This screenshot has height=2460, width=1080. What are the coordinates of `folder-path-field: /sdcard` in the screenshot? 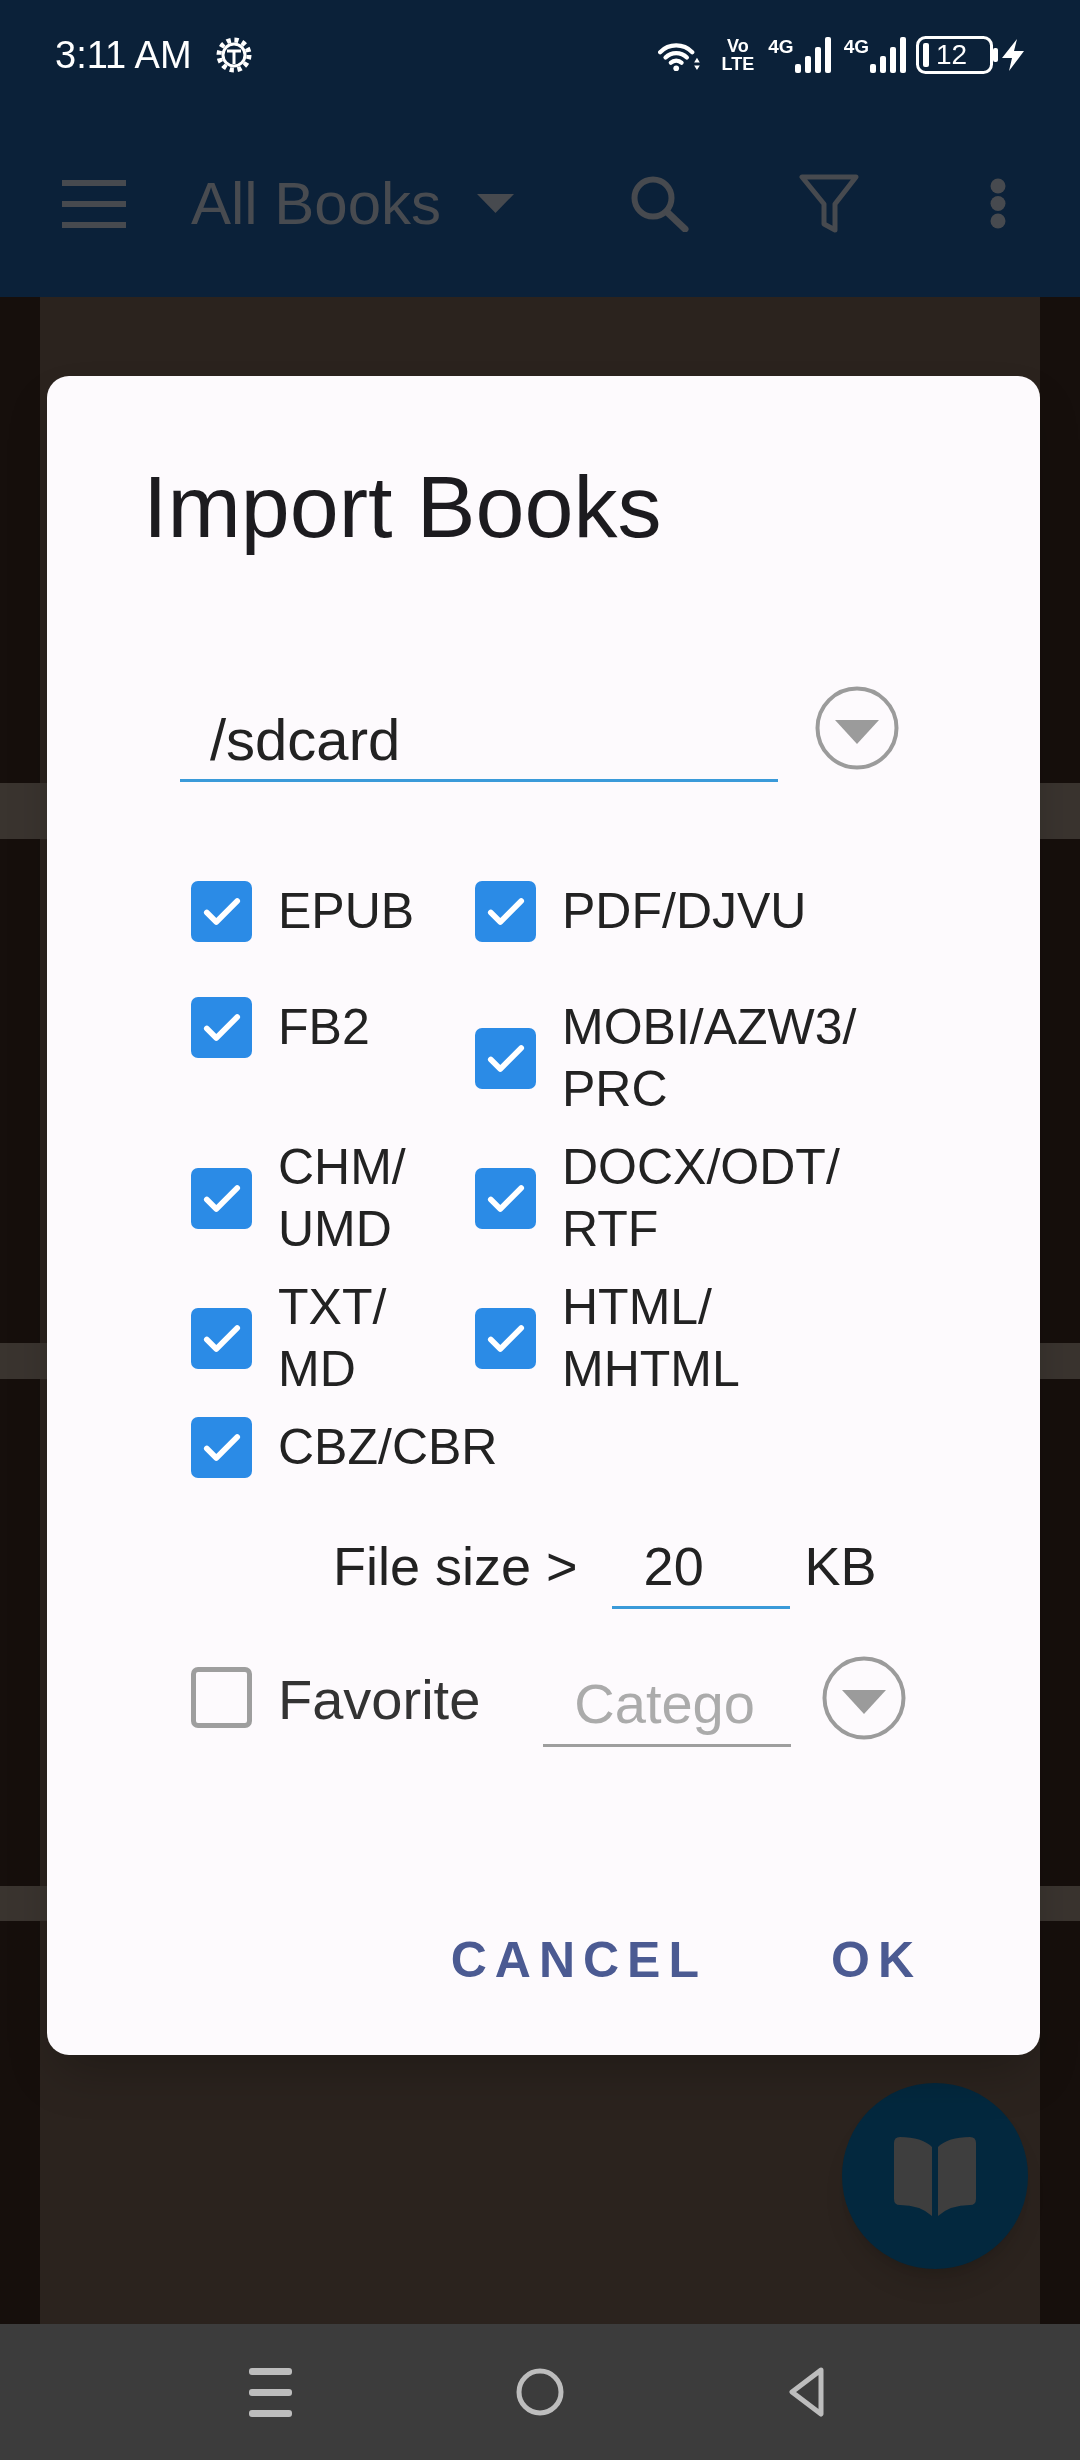 It's located at (479, 740).